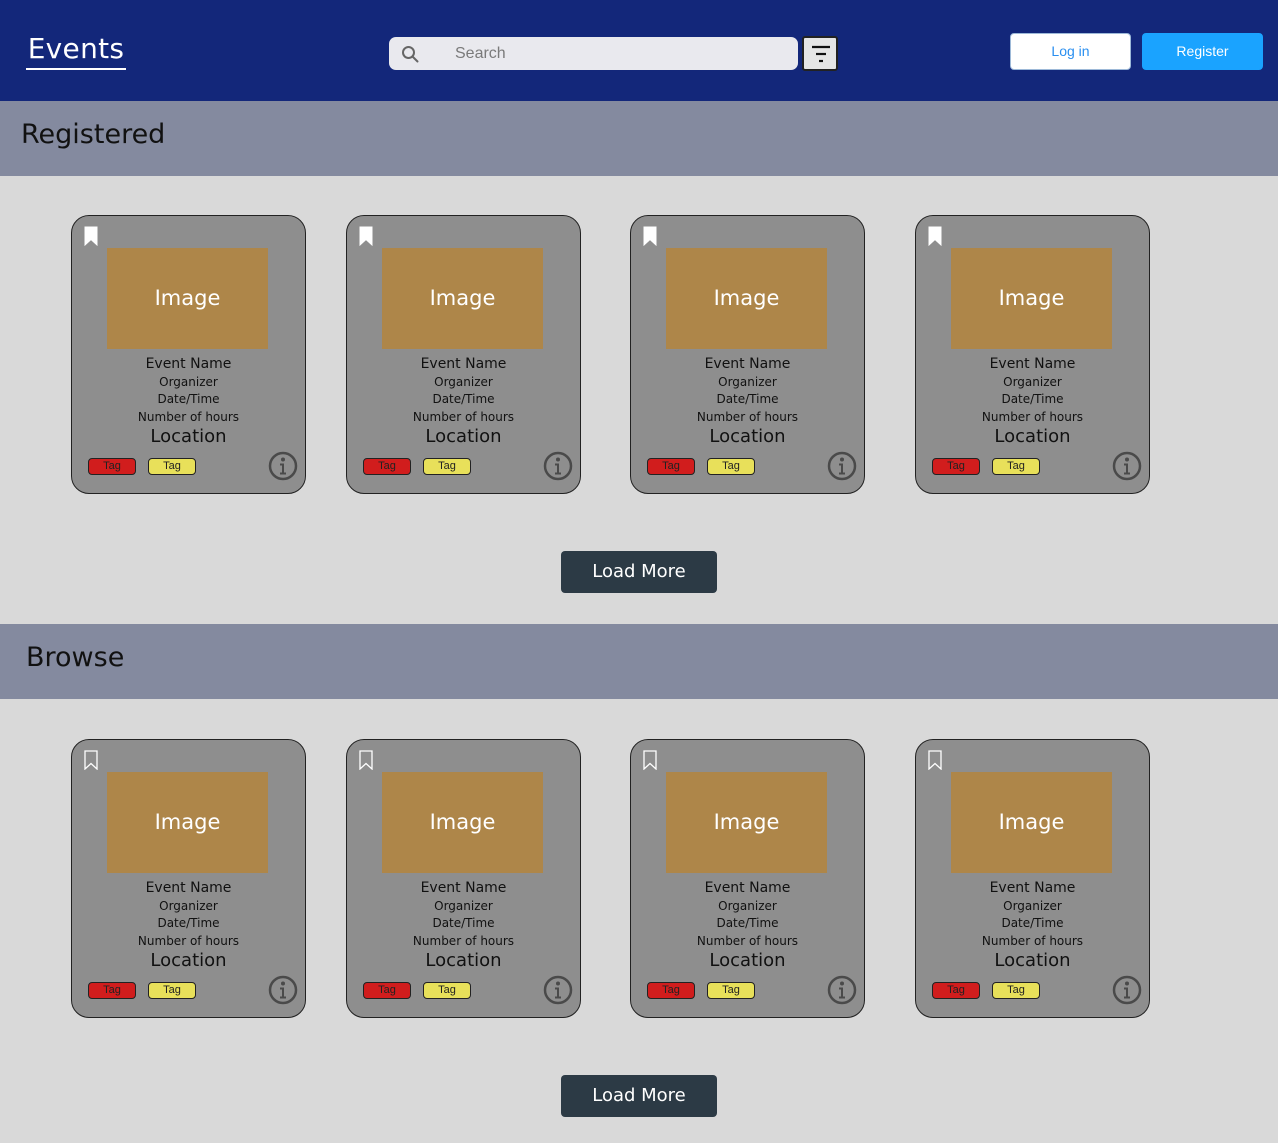  What do you see at coordinates (1070, 51) in the screenshot?
I see `login-button: Log in` at bounding box center [1070, 51].